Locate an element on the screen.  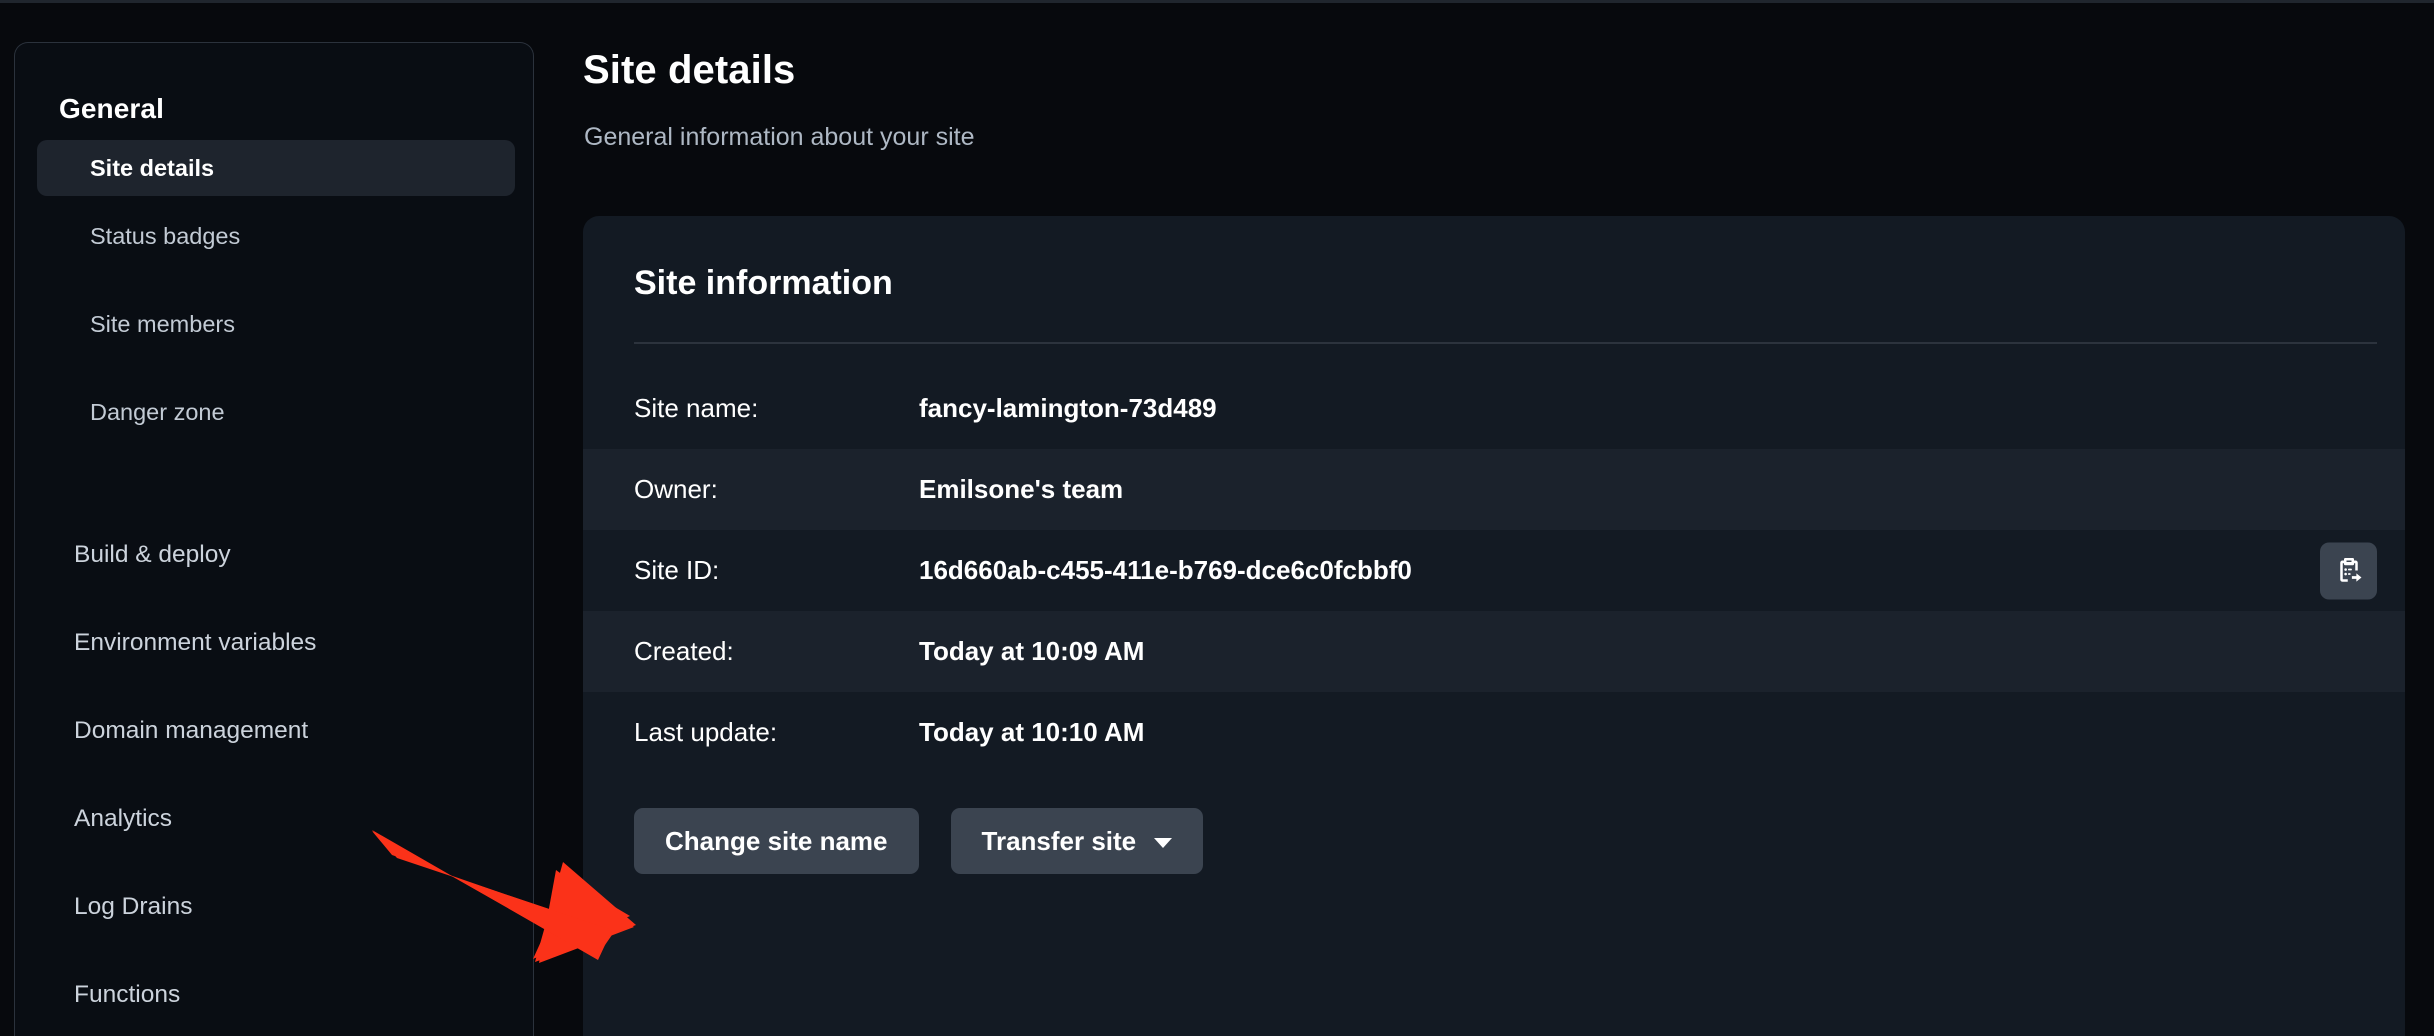
sidebar-item-label: Site details is located at coordinates (152, 167).